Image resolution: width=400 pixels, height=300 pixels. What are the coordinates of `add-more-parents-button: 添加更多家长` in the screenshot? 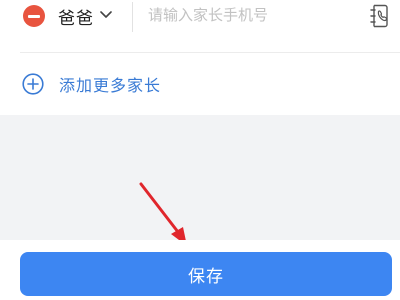 It's located at (91, 84).